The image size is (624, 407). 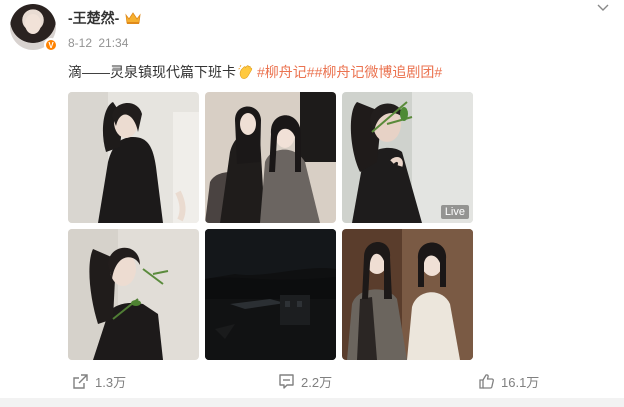 I want to click on share-icon, so click(x=80, y=381).